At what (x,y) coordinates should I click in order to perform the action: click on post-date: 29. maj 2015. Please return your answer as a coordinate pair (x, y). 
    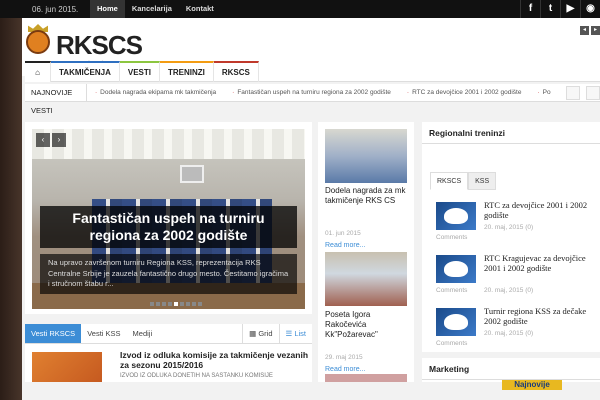
    Looking at the image, I should click on (344, 357).